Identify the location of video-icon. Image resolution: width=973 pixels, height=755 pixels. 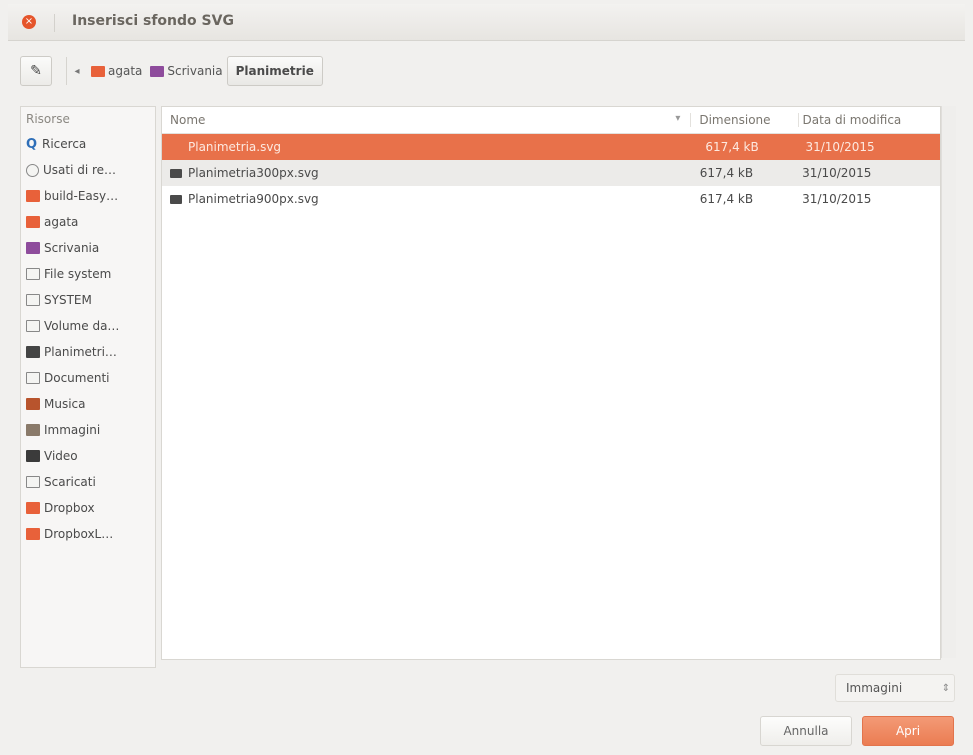
(33, 456).